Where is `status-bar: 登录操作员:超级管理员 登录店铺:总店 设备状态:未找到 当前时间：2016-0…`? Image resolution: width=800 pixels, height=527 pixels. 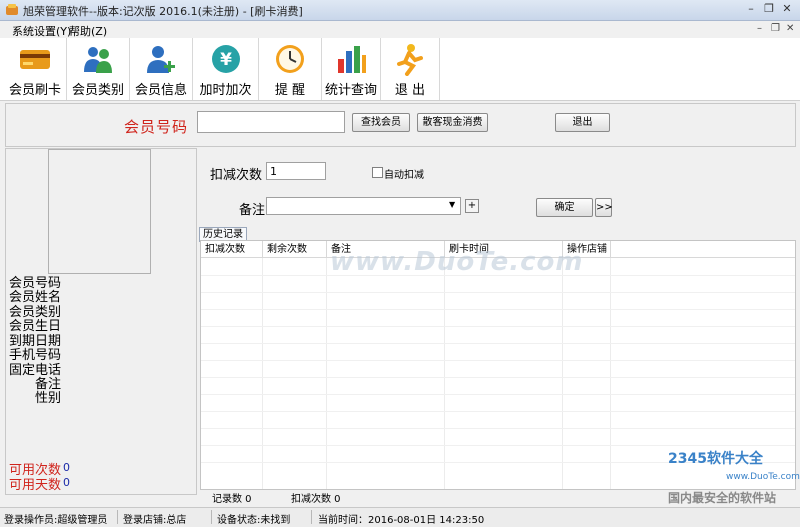
status-bar: 登录操作员:超级管理员 登录店铺:总店 设备状态:未找到 当前时间：2016-0… is located at coordinates (400, 517).